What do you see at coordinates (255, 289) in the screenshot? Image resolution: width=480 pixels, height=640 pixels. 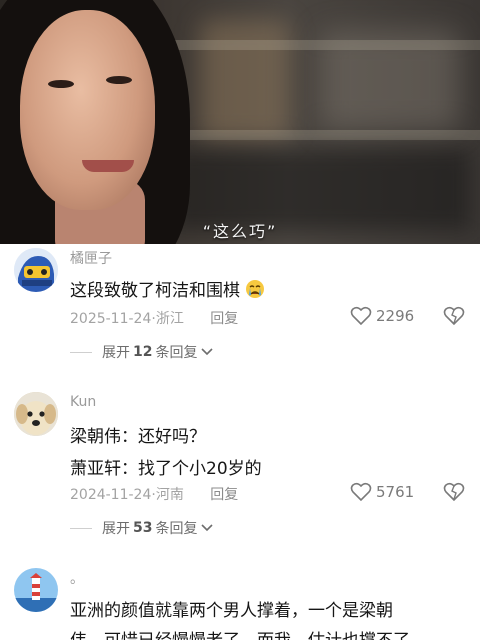 I see `crying-face-icon` at bounding box center [255, 289].